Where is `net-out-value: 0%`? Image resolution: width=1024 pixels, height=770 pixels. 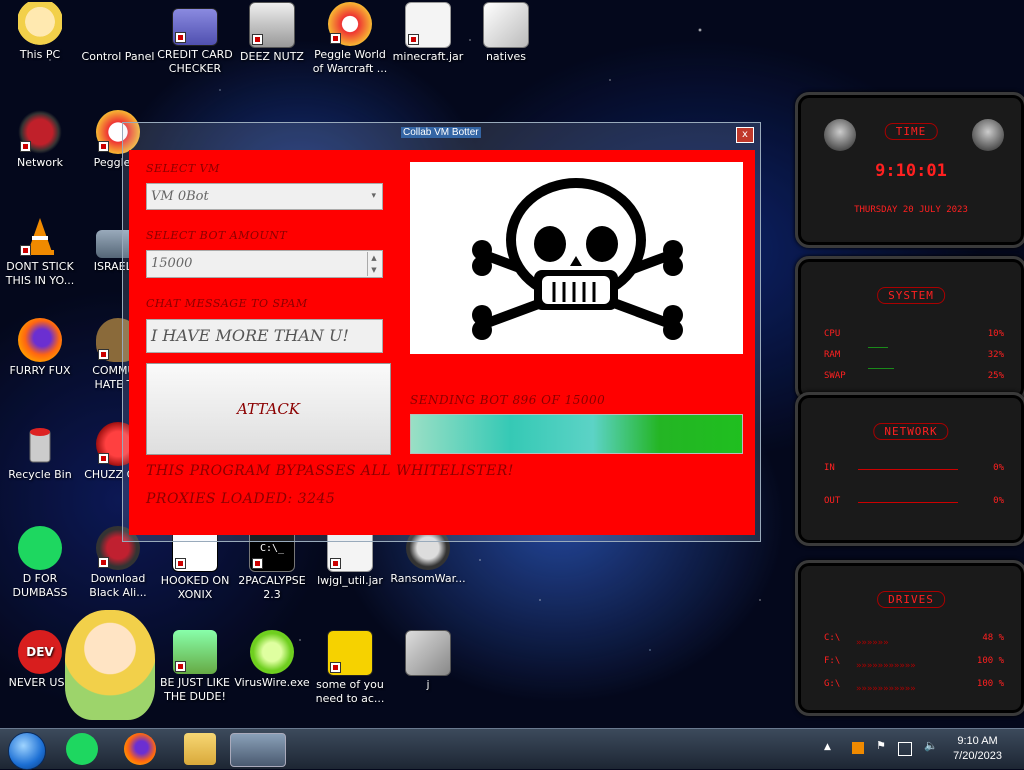 net-out-value: 0% is located at coordinates (998, 501).